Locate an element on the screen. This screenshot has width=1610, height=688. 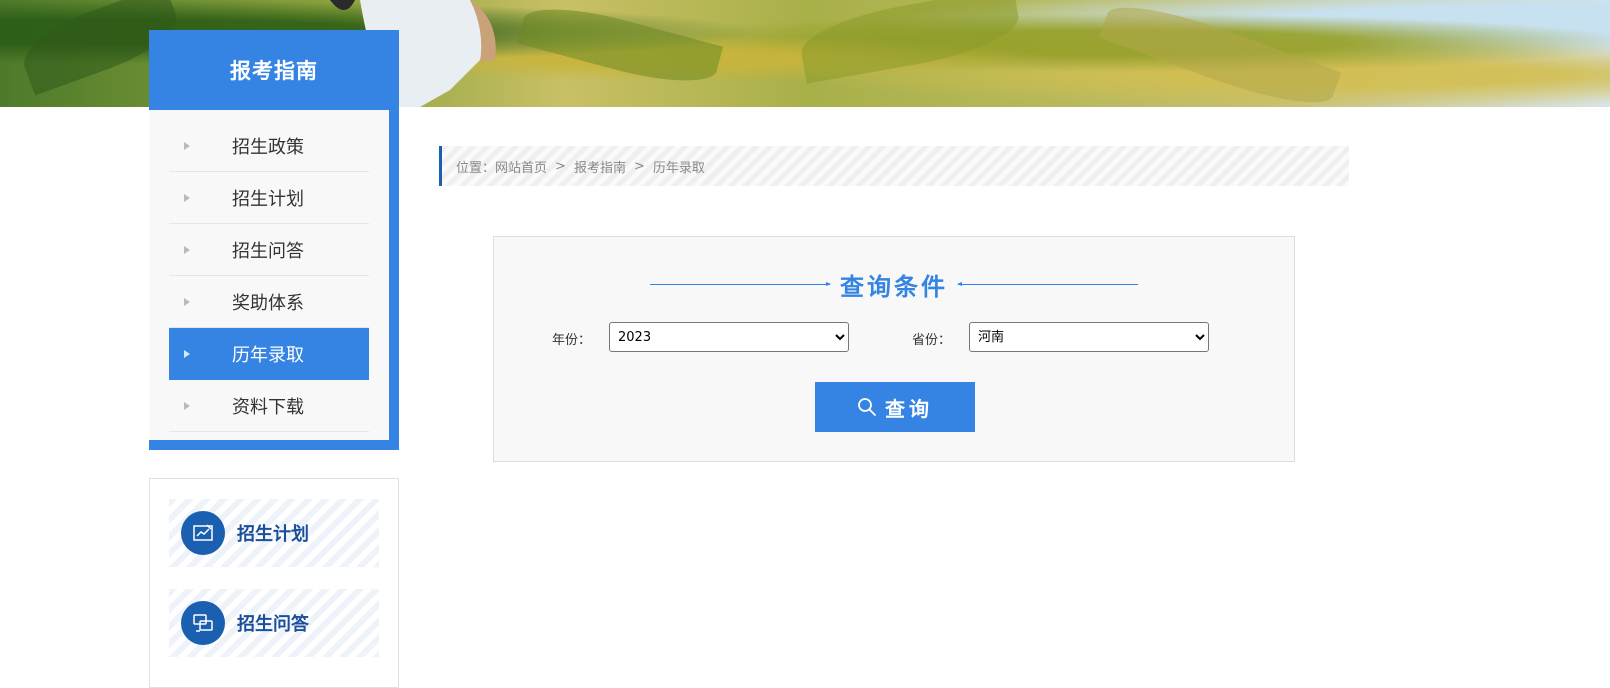
query-button: 查询 is located at coordinates (895, 407).